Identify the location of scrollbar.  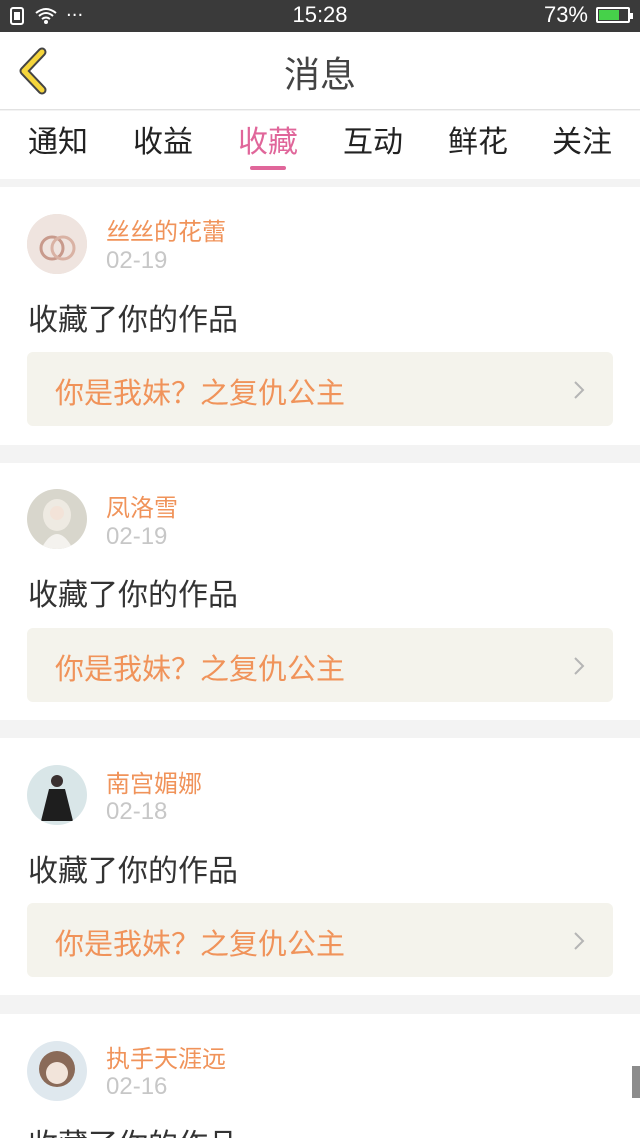
(636, 1082).